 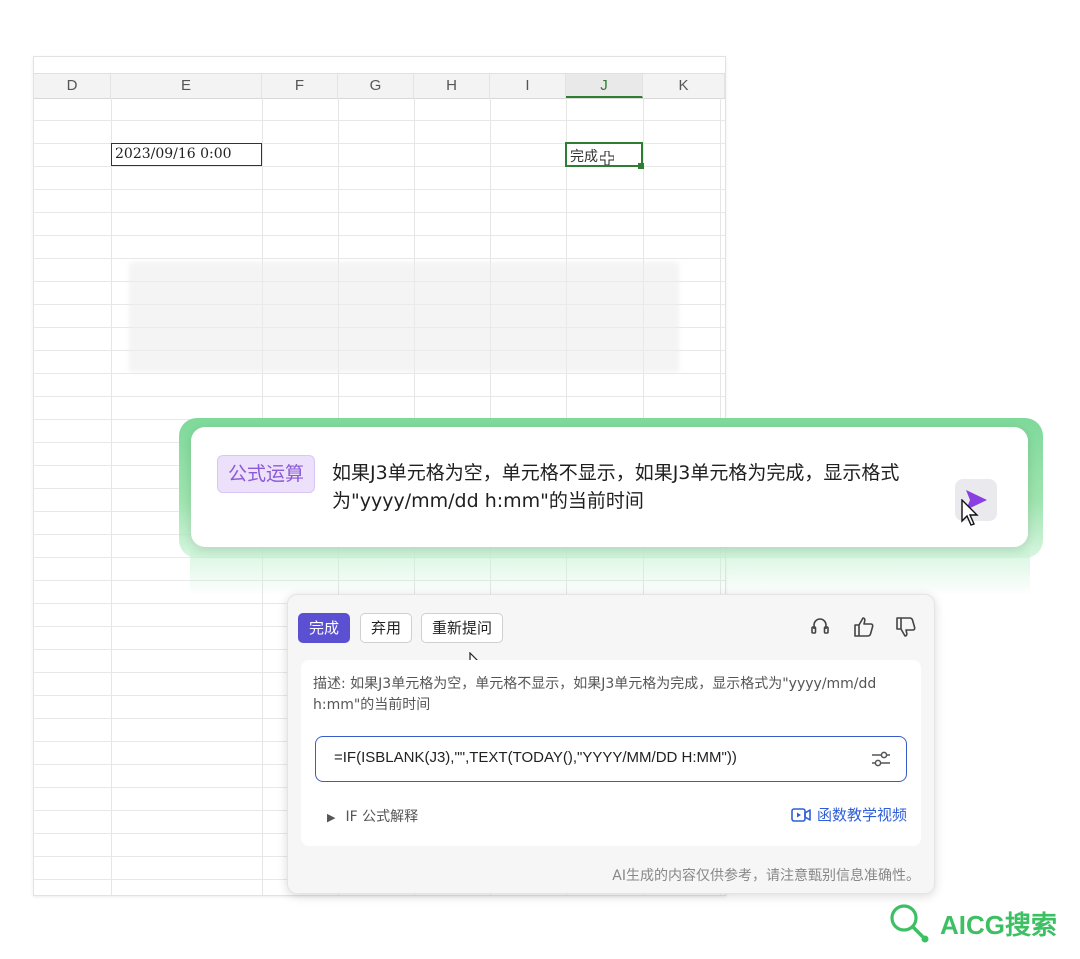 I want to click on done-button: 完成, so click(x=324, y=628).